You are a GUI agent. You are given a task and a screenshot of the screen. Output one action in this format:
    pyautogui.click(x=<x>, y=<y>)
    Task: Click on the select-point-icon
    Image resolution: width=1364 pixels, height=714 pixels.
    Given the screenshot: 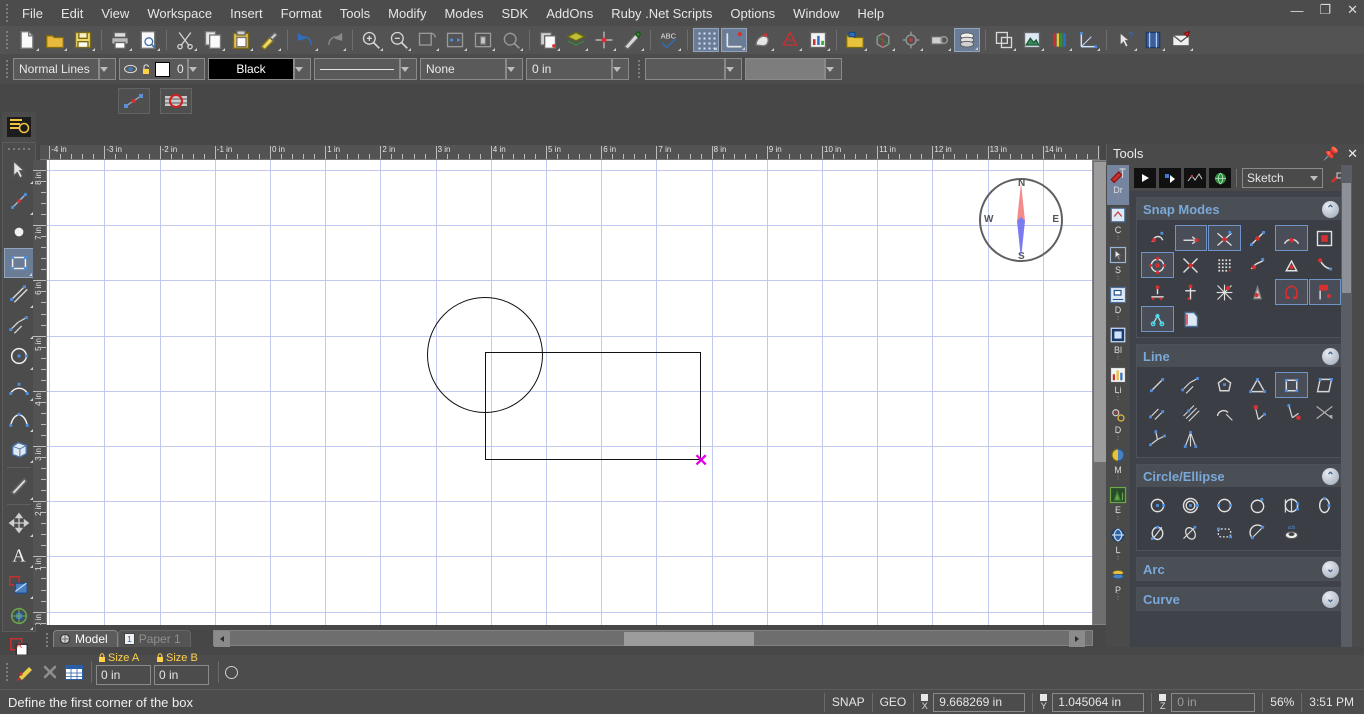 What is the action you would take?
    pyautogui.click(x=1170, y=178)
    